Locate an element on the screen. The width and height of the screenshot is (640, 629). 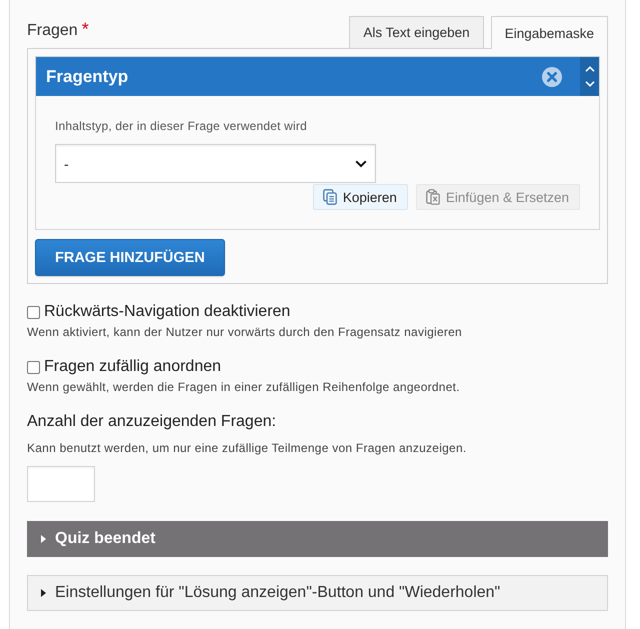
close-icon is located at coordinates (552, 76).